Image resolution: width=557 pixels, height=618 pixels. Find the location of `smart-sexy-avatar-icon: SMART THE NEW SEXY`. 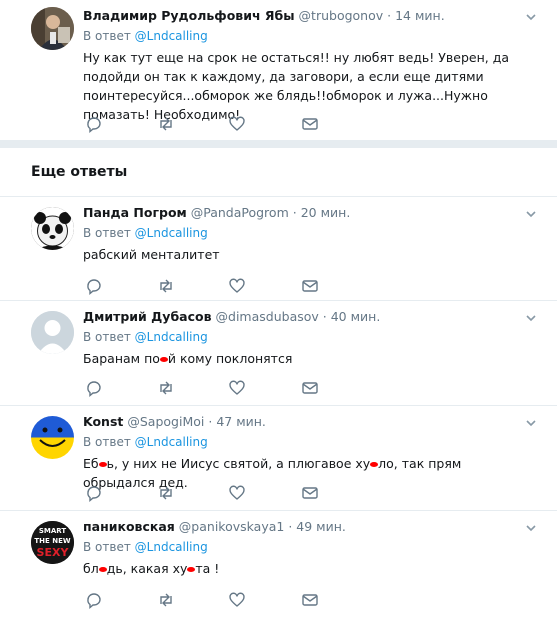

smart-sexy-avatar-icon: SMART THE NEW SEXY is located at coordinates (52, 542).